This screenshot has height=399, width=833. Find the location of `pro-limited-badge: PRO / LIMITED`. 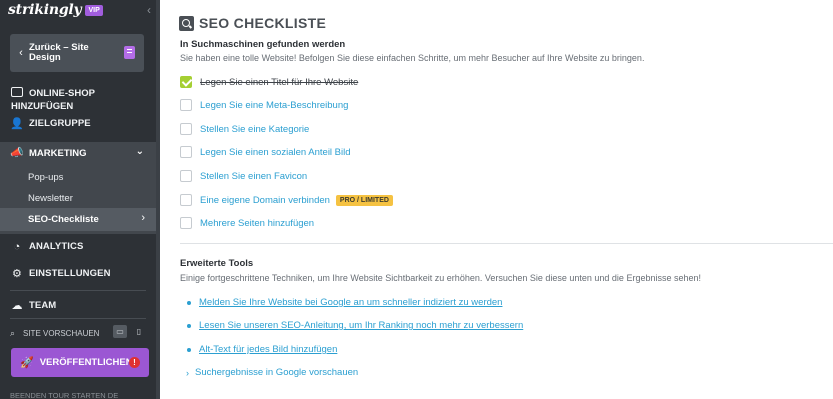

pro-limited-badge: PRO / LIMITED is located at coordinates (364, 200).